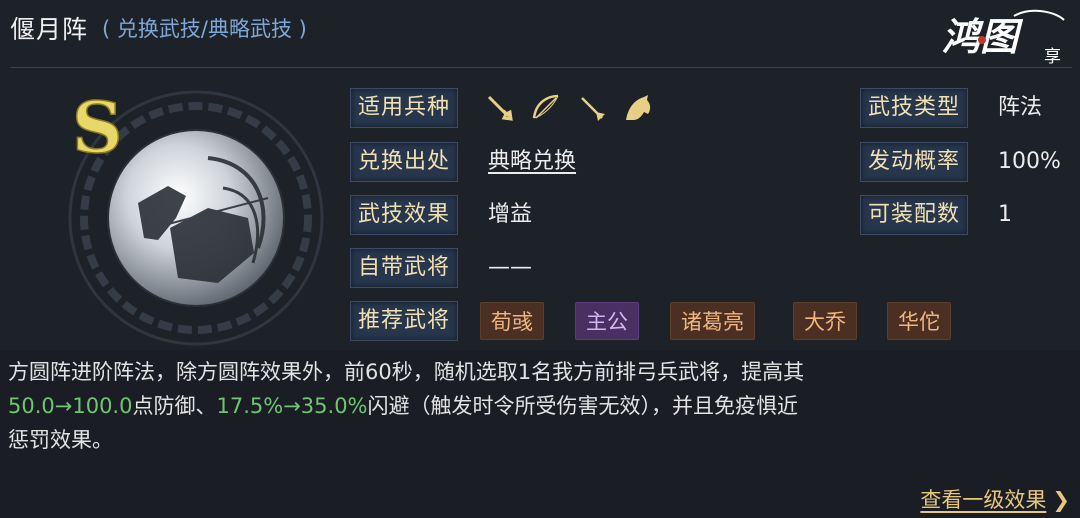 Image resolution: width=1080 pixels, height=518 pixels. I want to click on desc-mid2: 闪避（触发时令所受伤害无效），并且免疫惧近, so click(583, 406).